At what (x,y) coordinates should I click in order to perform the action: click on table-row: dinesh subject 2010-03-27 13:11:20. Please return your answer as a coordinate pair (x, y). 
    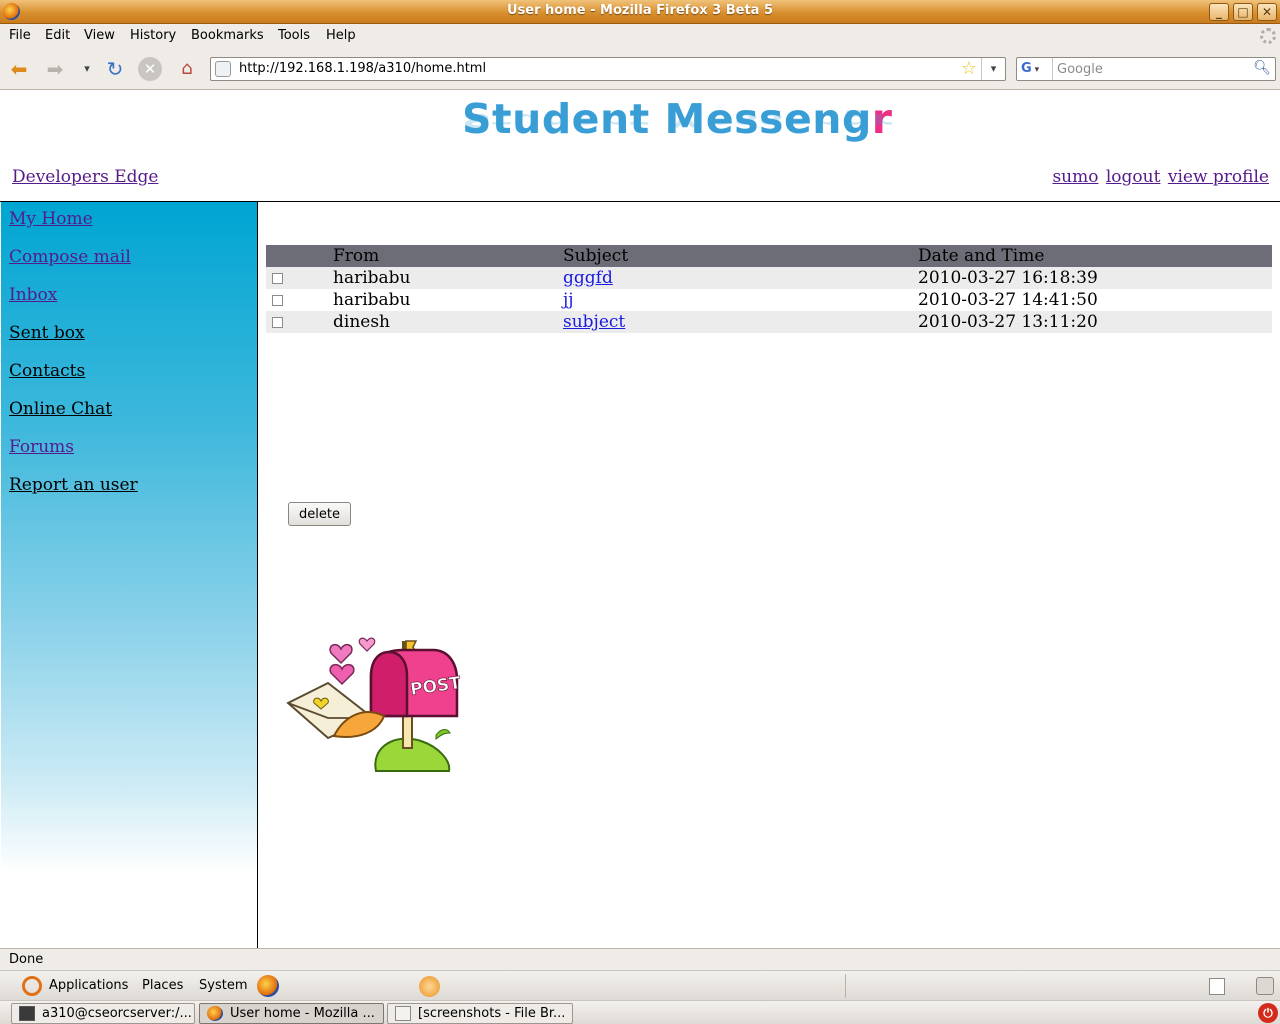
    Looking at the image, I should click on (769, 322).